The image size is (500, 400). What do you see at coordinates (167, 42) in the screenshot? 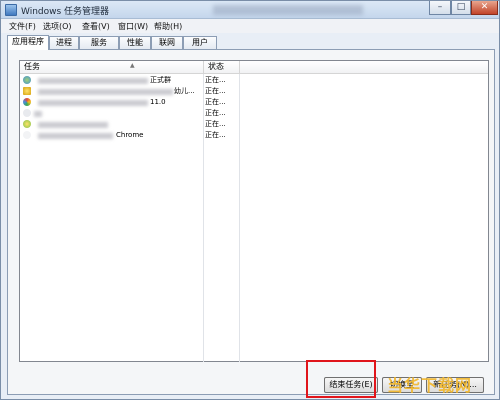
I see `tab-networking: 联网` at bounding box center [167, 42].